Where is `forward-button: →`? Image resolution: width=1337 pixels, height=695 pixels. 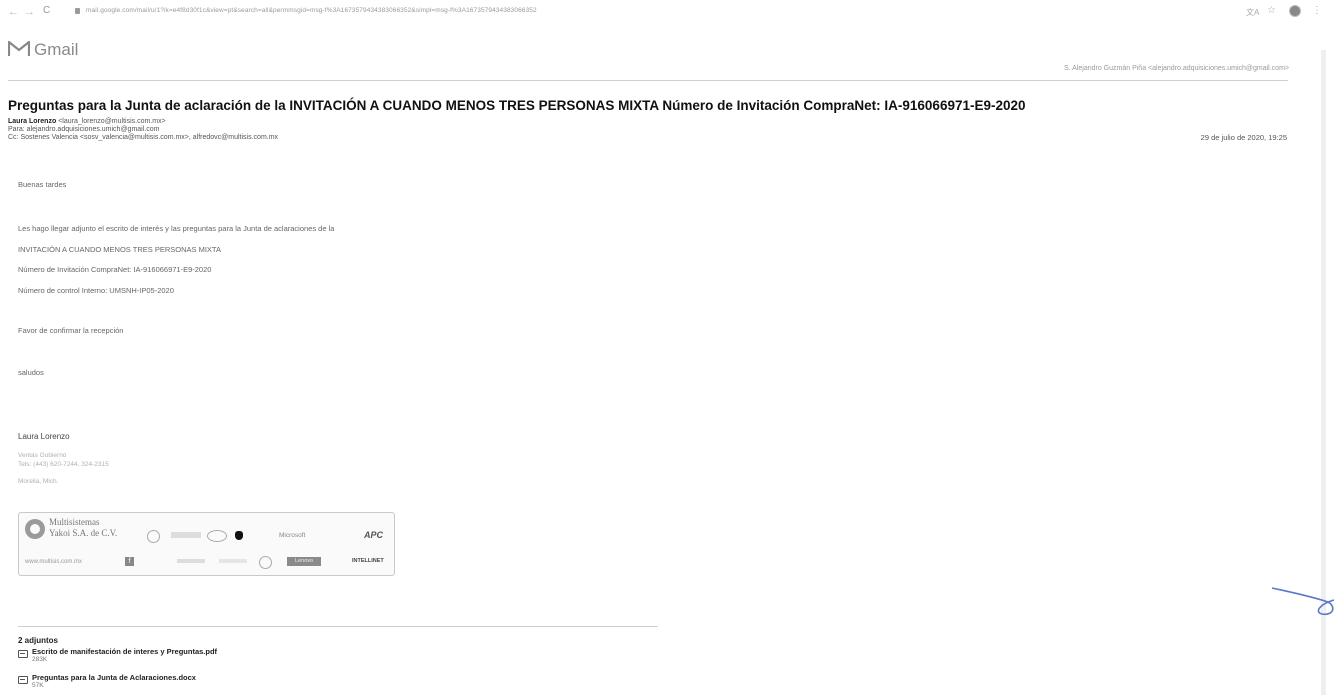
forward-button: → is located at coordinates (29, 12).